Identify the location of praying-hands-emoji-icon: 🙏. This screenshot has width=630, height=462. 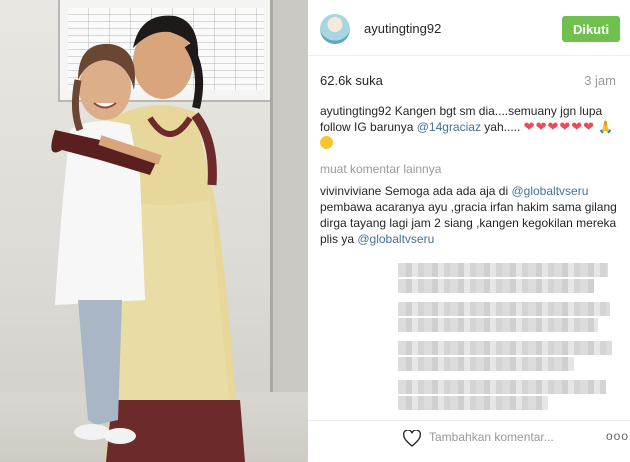
(606, 127).